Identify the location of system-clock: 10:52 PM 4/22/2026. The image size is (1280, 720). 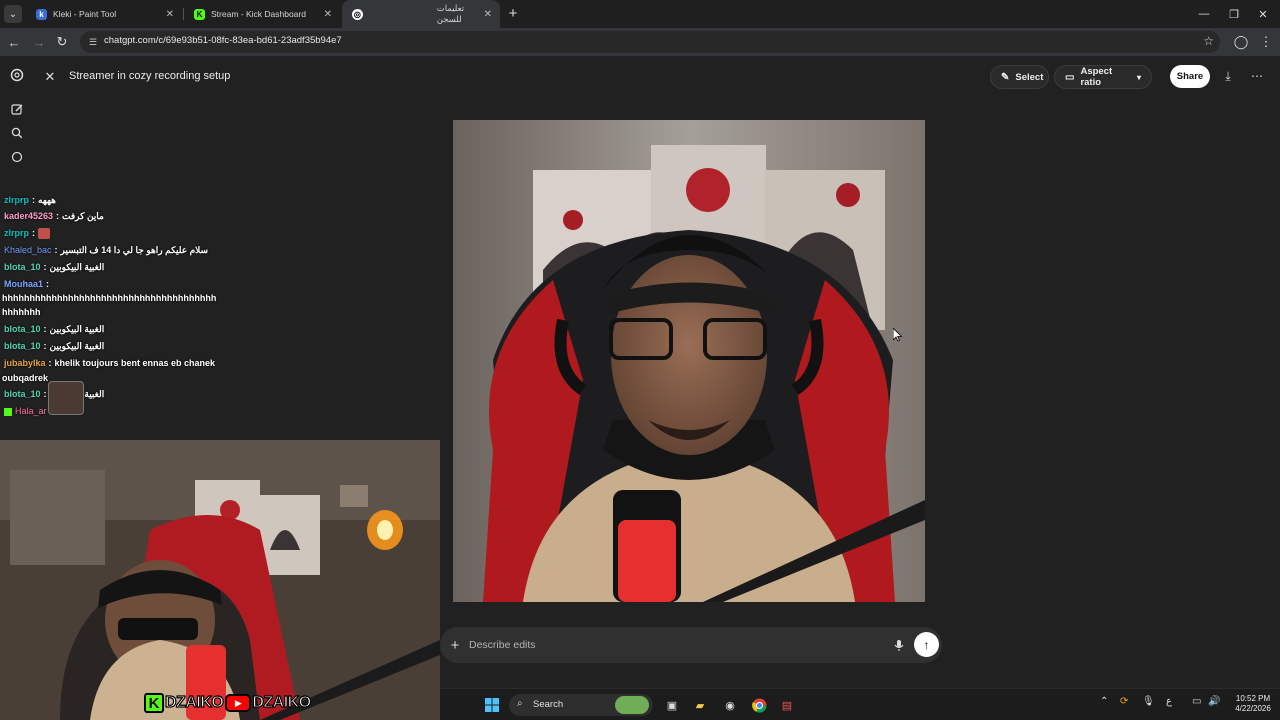
(1253, 704).